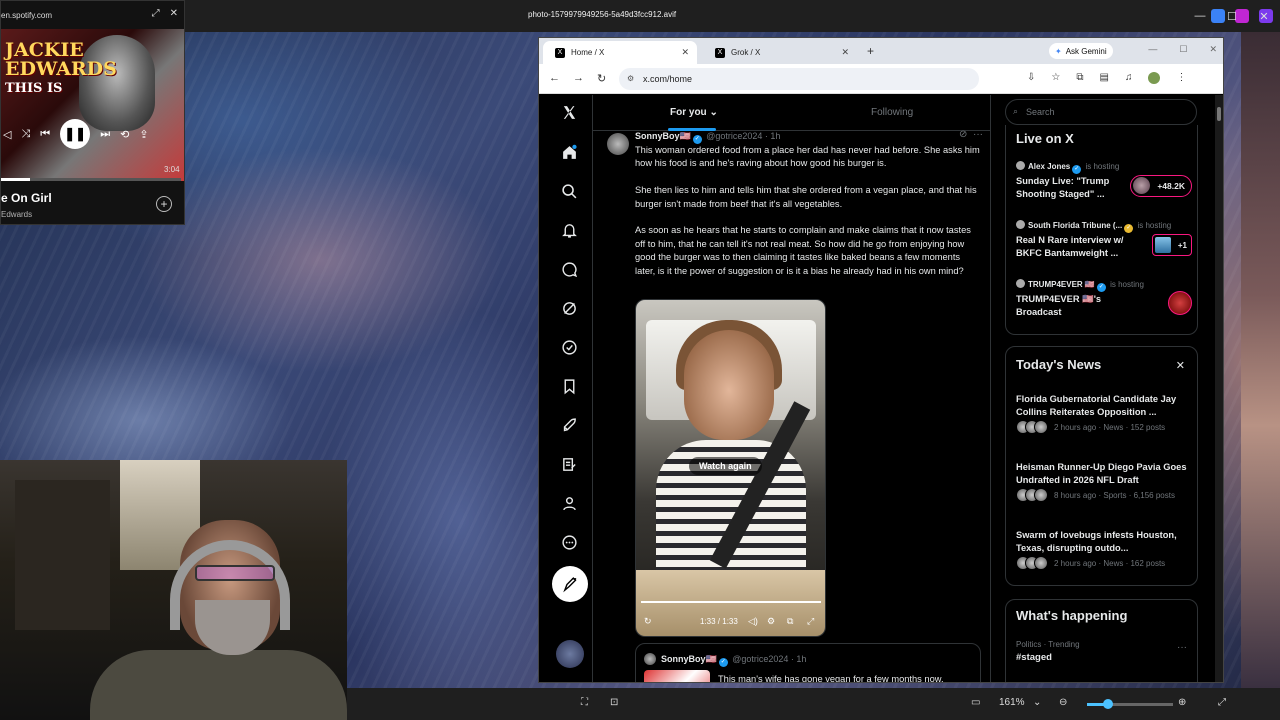 The width and height of the screenshot is (1280, 720). What do you see at coordinates (569, 191) in the screenshot?
I see `search-icon` at bounding box center [569, 191].